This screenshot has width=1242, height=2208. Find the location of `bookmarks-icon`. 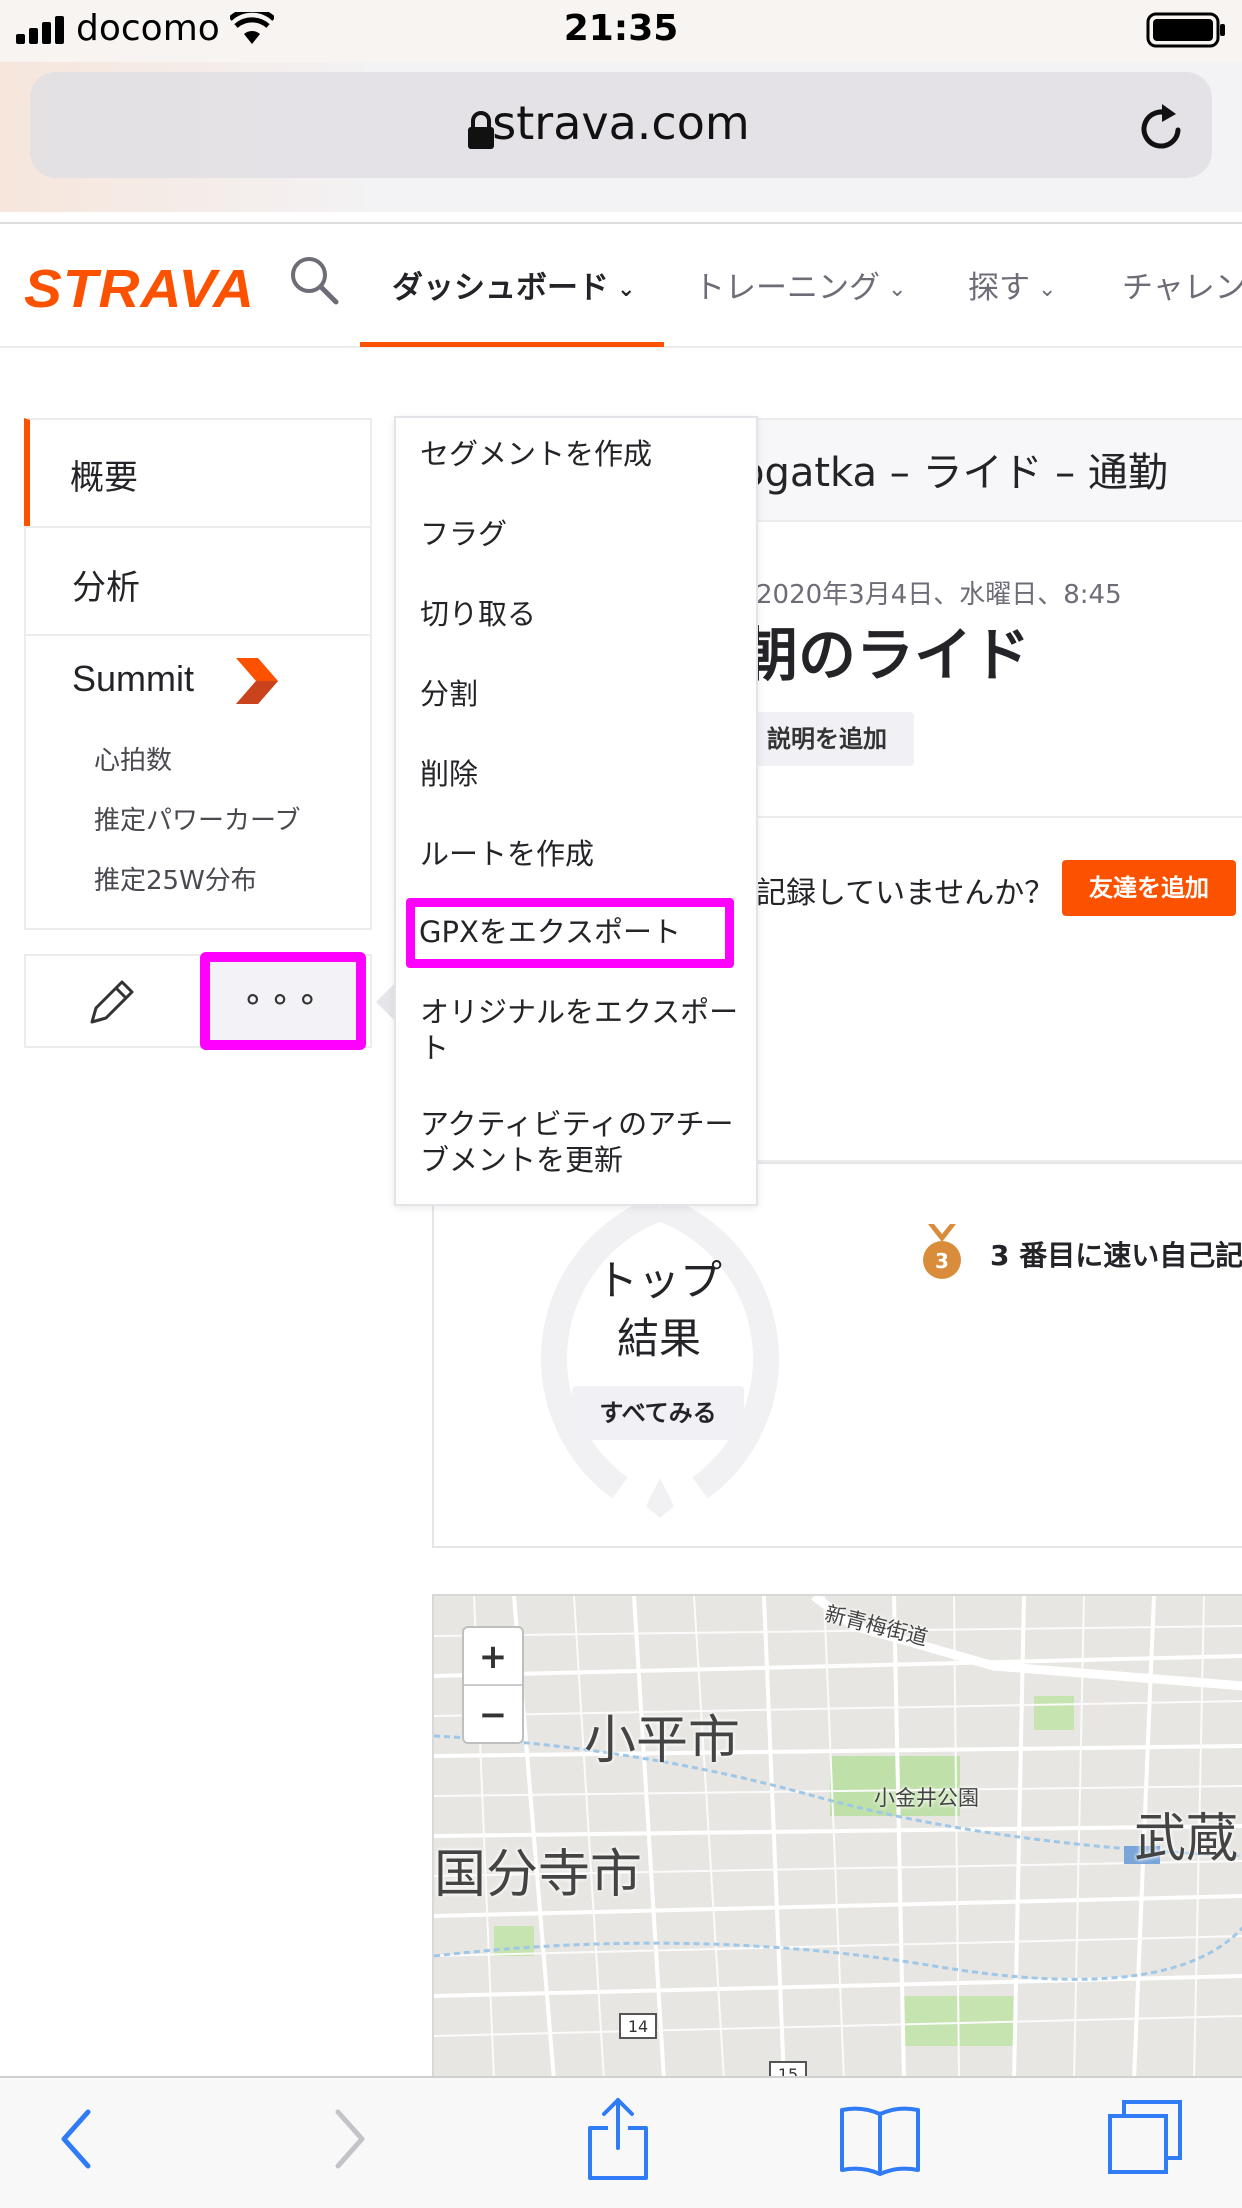

bookmarks-icon is located at coordinates (880, 2140).